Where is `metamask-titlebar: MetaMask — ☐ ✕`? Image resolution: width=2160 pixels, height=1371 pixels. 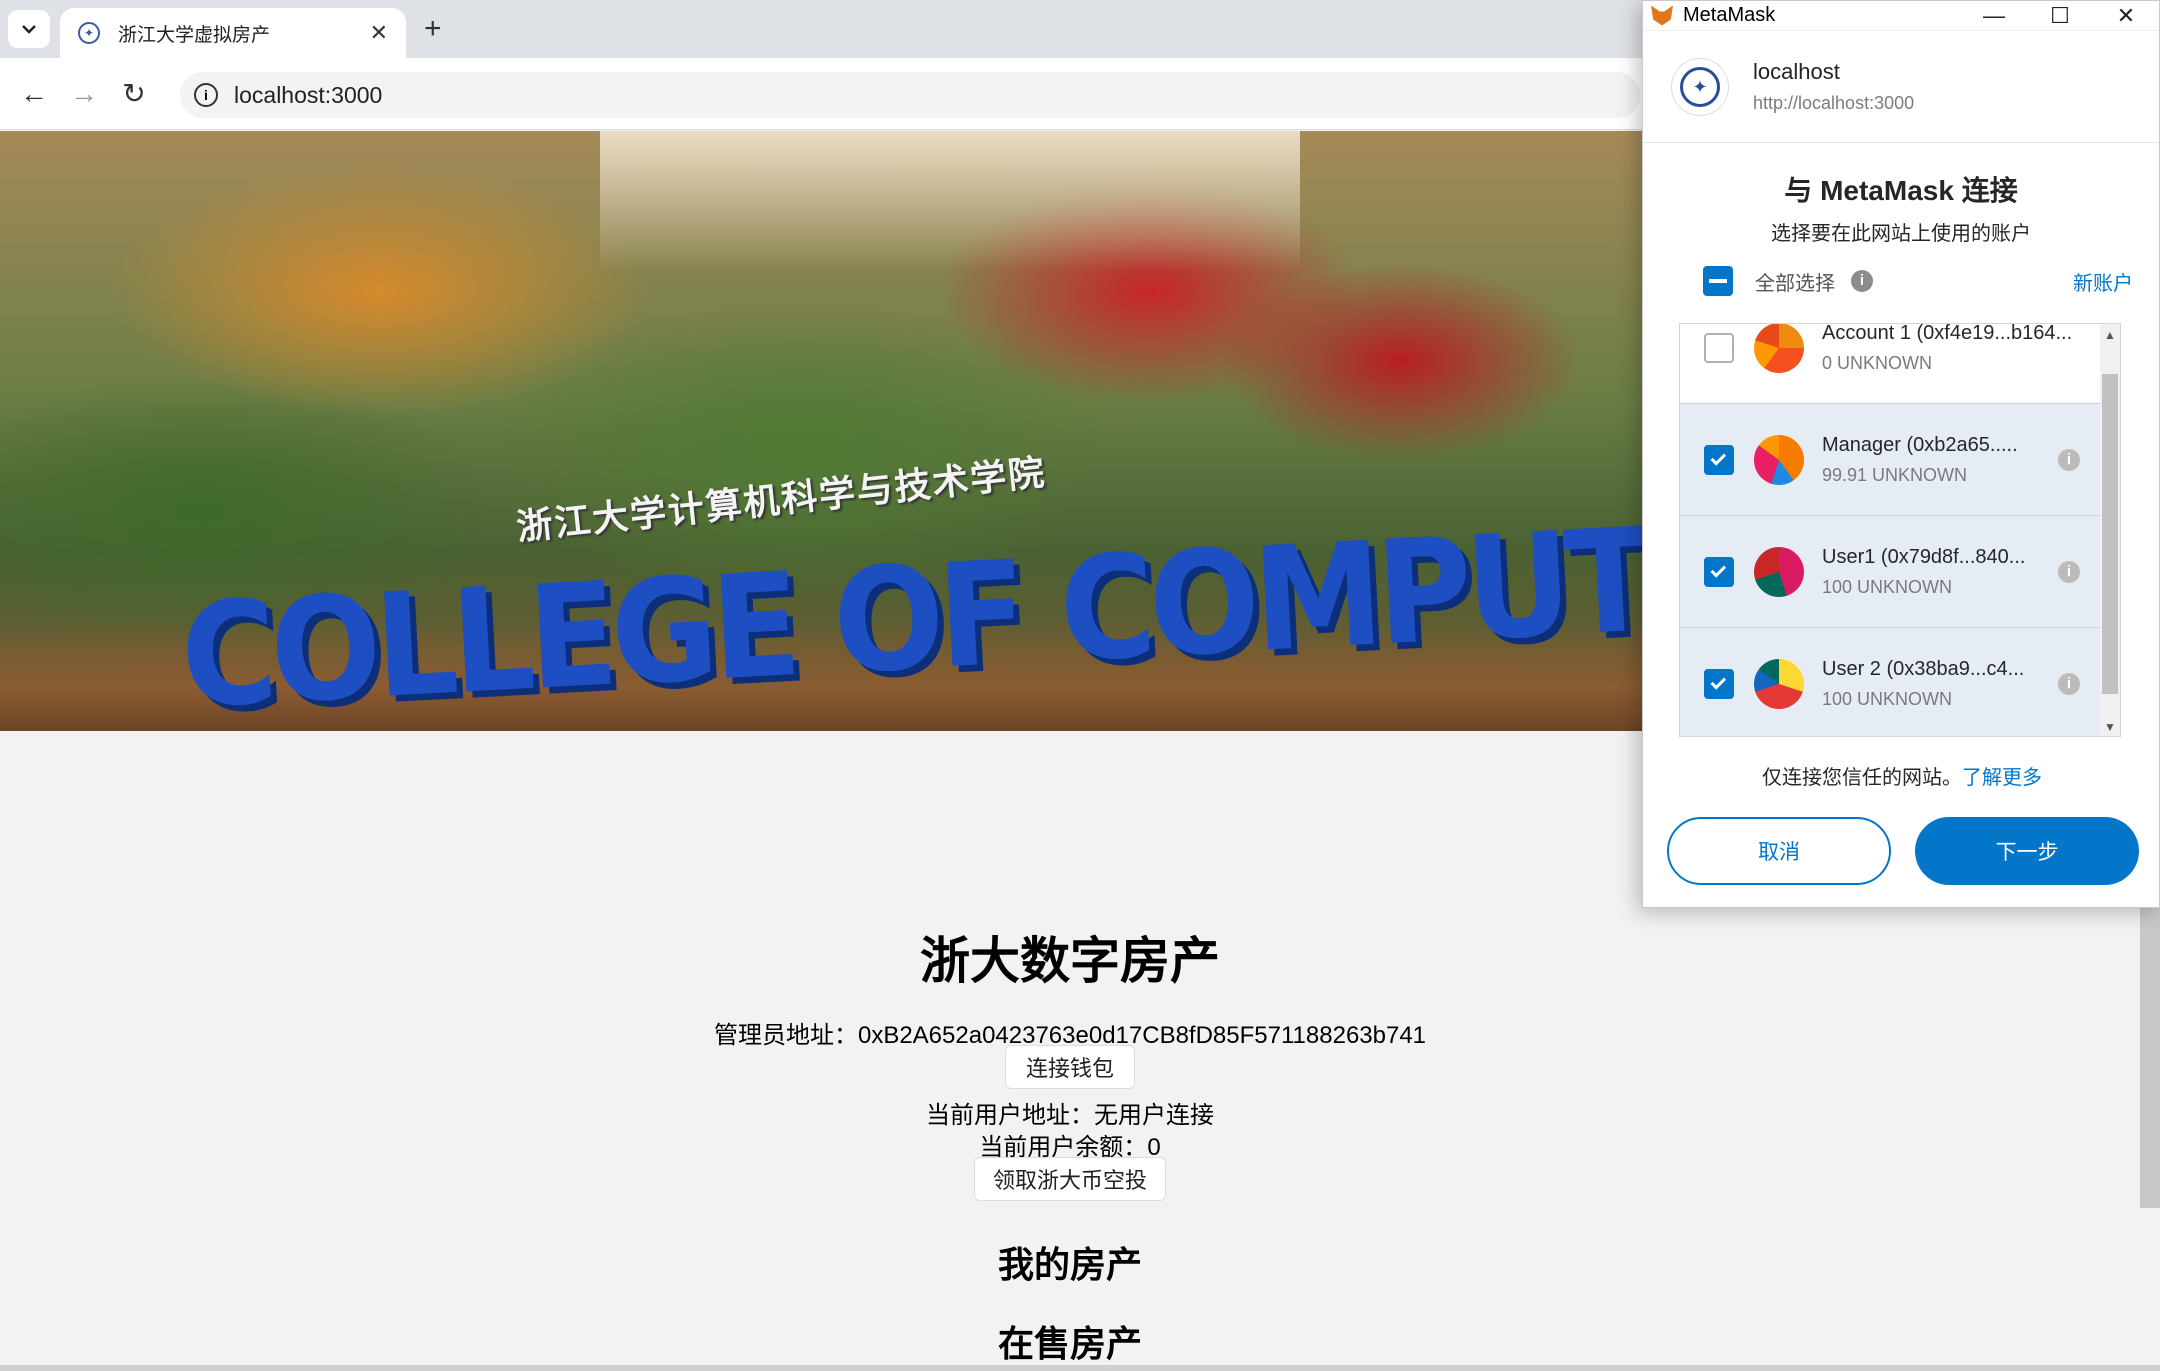 metamask-titlebar: MetaMask — ☐ ✕ is located at coordinates (1901, 16).